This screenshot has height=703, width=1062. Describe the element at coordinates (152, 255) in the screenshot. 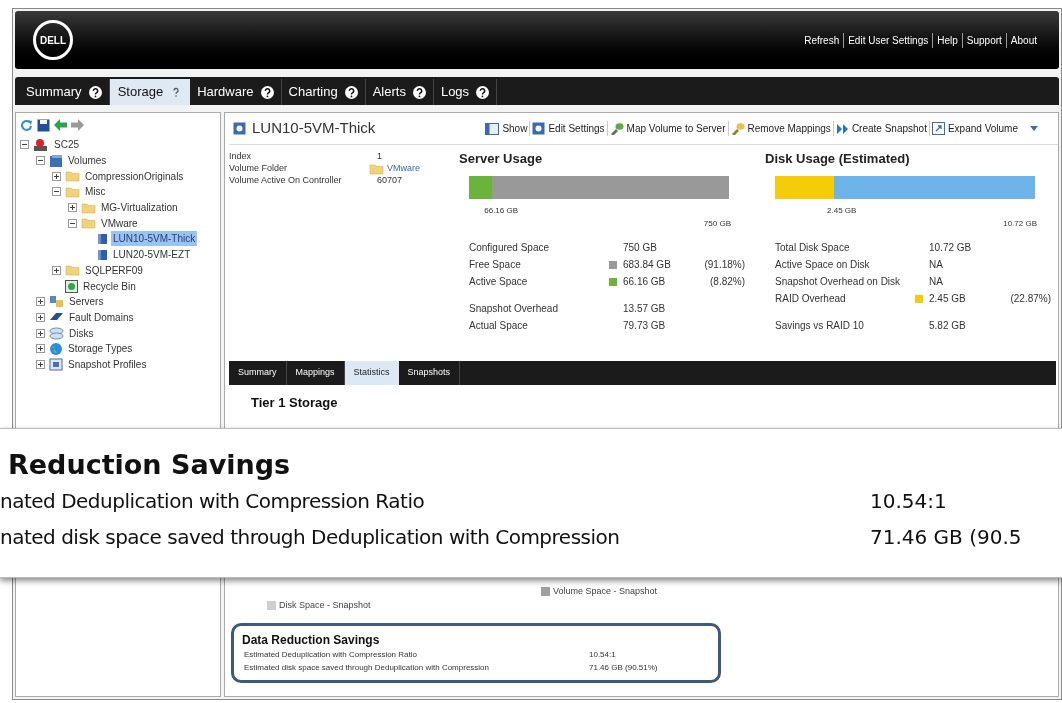

I see `tree-item: LUN20-5VM-EZT` at that location.